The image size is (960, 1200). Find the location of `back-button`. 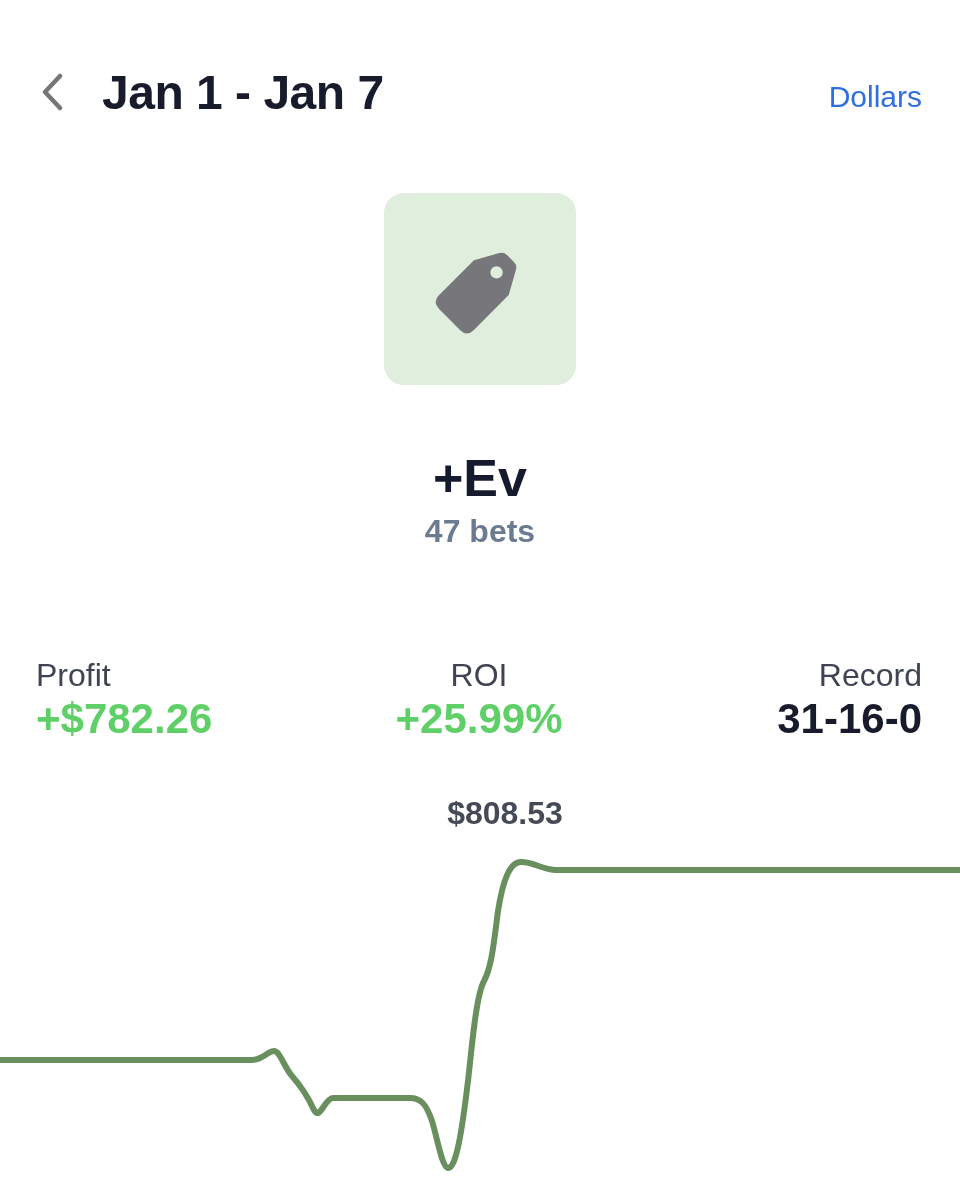

back-button is located at coordinates (52, 92).